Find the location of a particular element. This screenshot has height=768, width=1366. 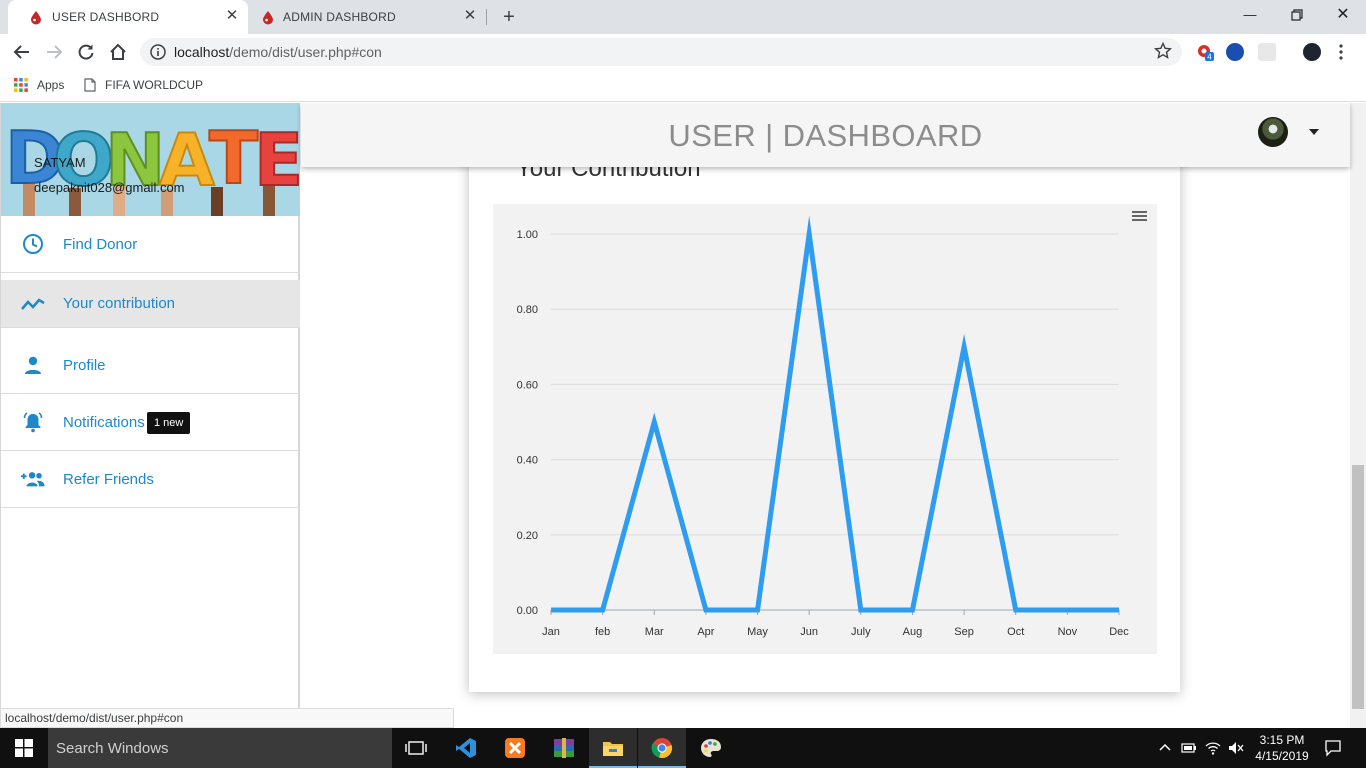

start-button is located at coordinates (24, 748).